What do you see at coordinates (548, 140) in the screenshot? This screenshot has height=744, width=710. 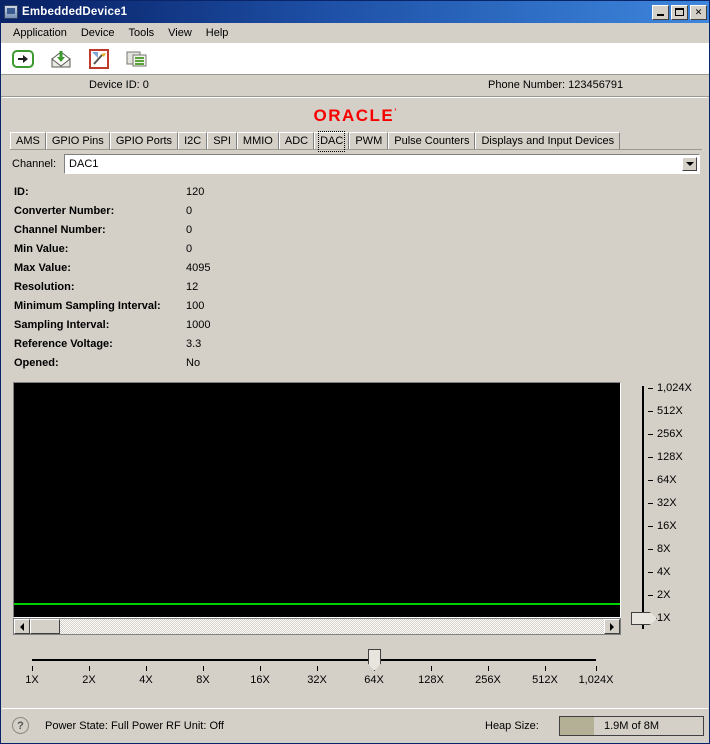 I see `tab-displays-and-input-devices: Displays and Input Devices` at bounding box center [548, 140].